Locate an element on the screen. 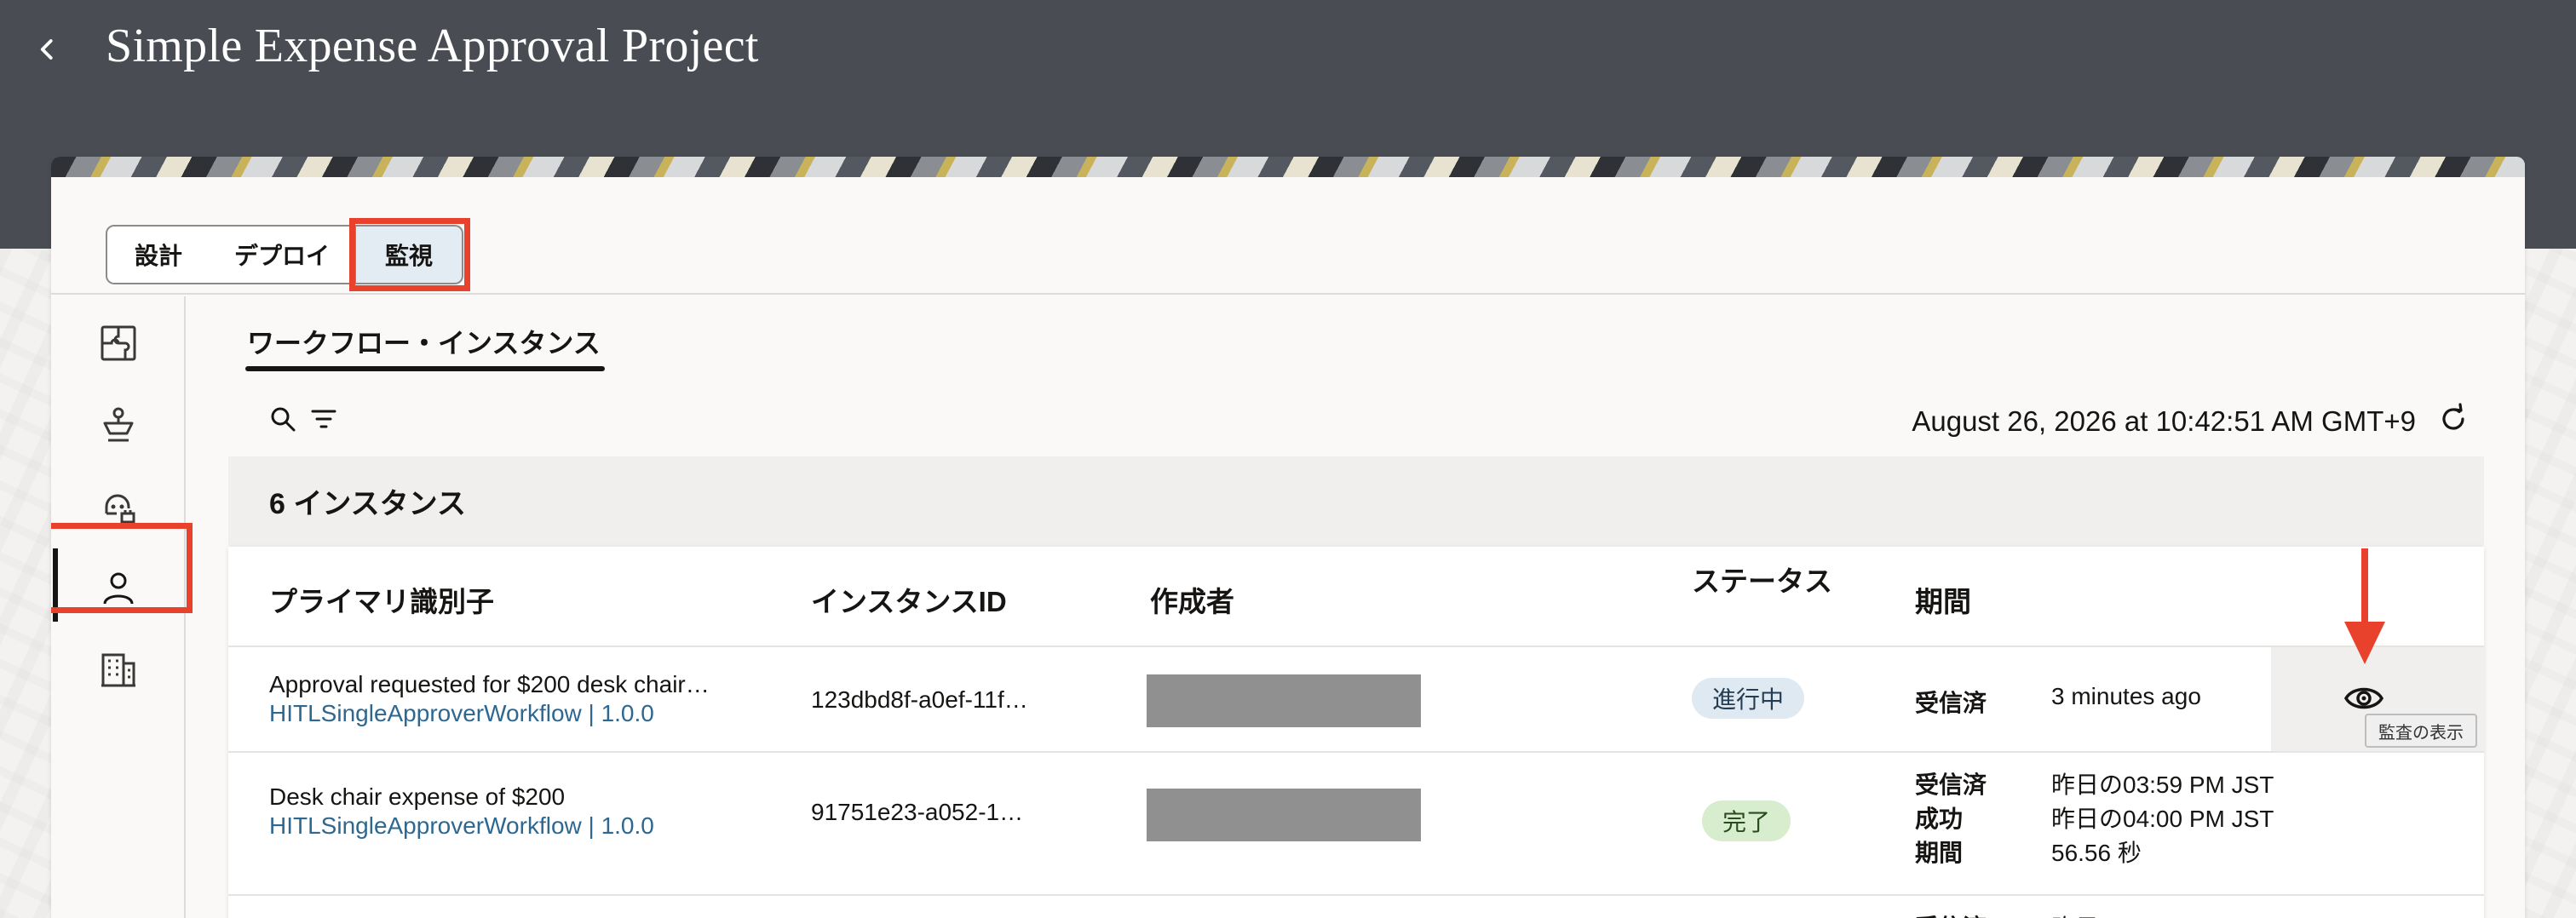  back-button is located at coordinates (48, 49).